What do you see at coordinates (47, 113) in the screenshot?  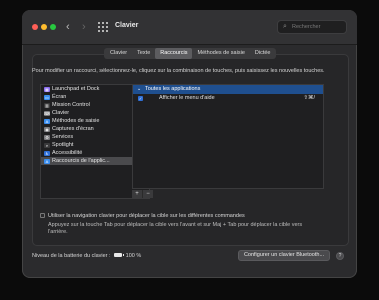 I see `keyboard-icon: ⌨` at bounding box center [47, 113].